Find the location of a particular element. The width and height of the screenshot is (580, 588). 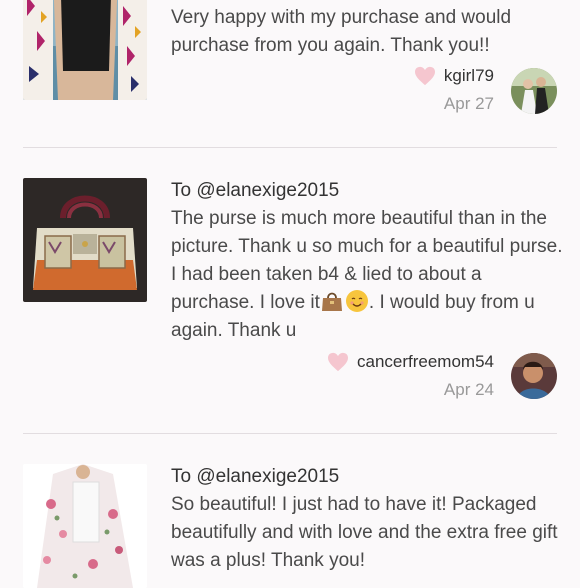

review-date: Apr 24 is located at coordinates (468, 389).